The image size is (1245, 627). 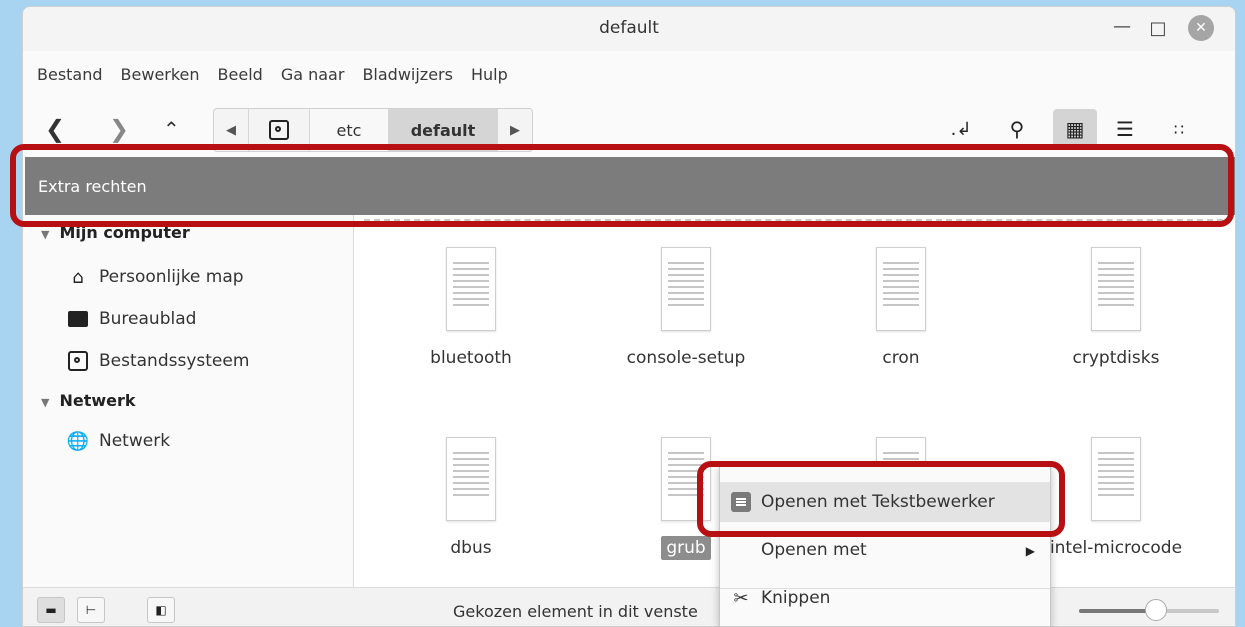 What do you see at coordinates (1158, 28) in the screenshot?
I see `maximize-icon: □` at bounding box center [1158, 28].